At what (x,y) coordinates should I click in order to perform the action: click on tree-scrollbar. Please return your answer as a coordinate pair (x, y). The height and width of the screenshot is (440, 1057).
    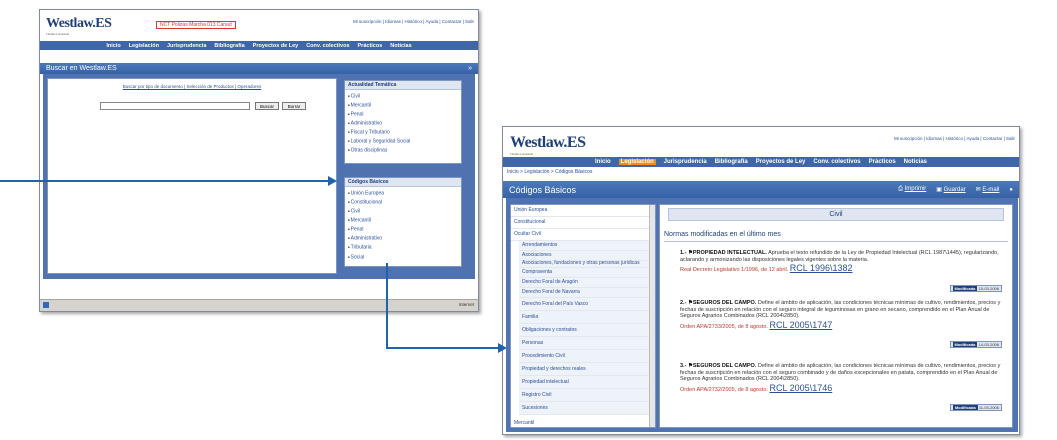
    Looking at the image, I should click on (652, 316).